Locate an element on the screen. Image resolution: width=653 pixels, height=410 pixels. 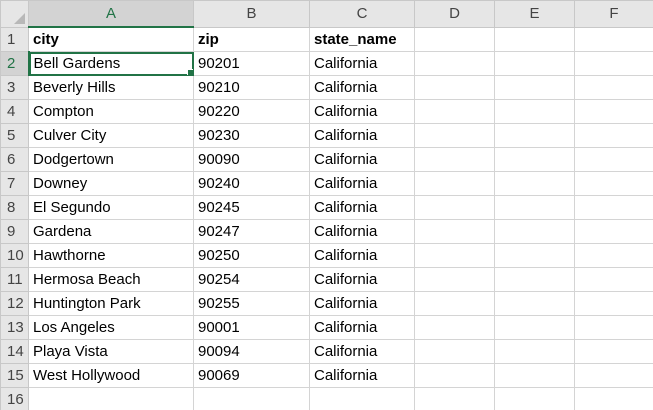
cell-c4: California is located at coordinates (362, 111).